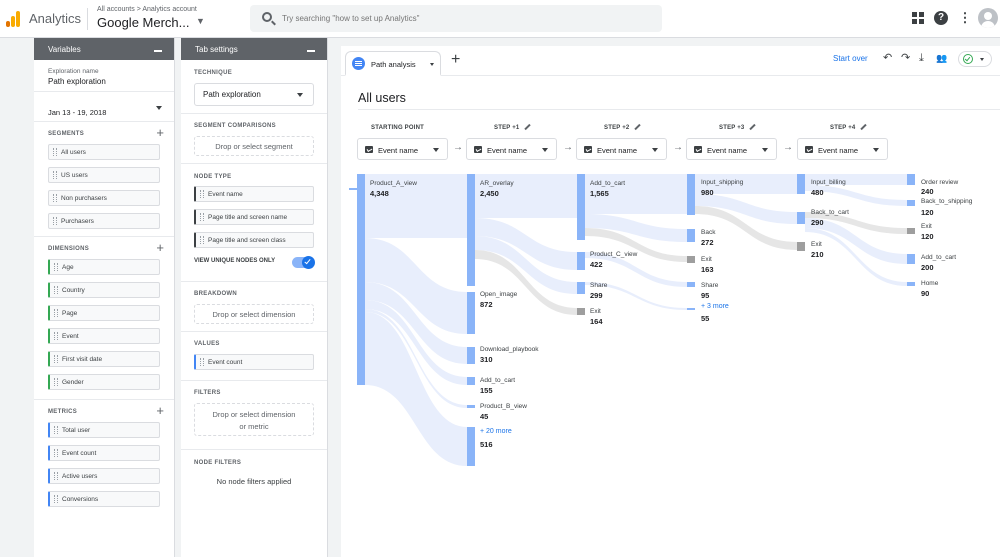  What do you see at coordinates (104, 152) in the screenshot?
I see `segment-chip: All users` at bounding box center [104, 152].